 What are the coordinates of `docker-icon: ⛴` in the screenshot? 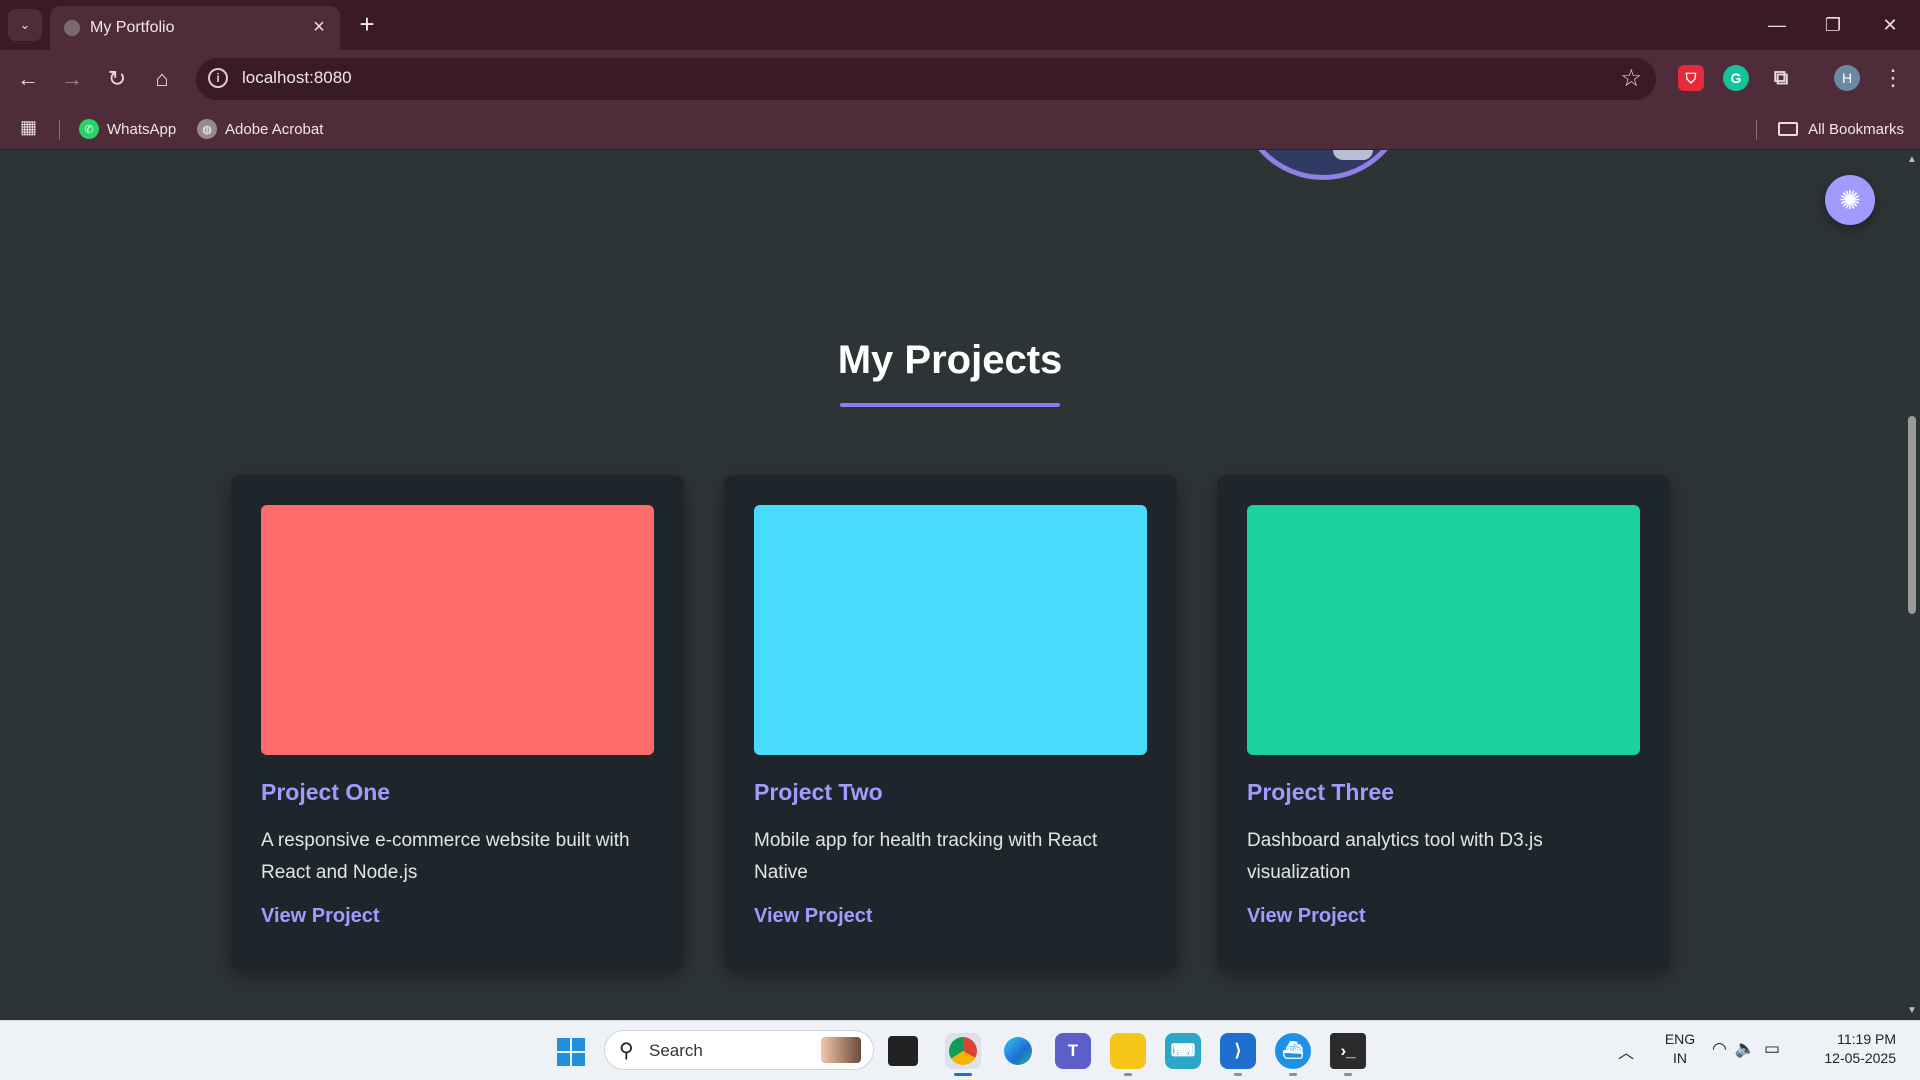 It's located at (1293, 1051).